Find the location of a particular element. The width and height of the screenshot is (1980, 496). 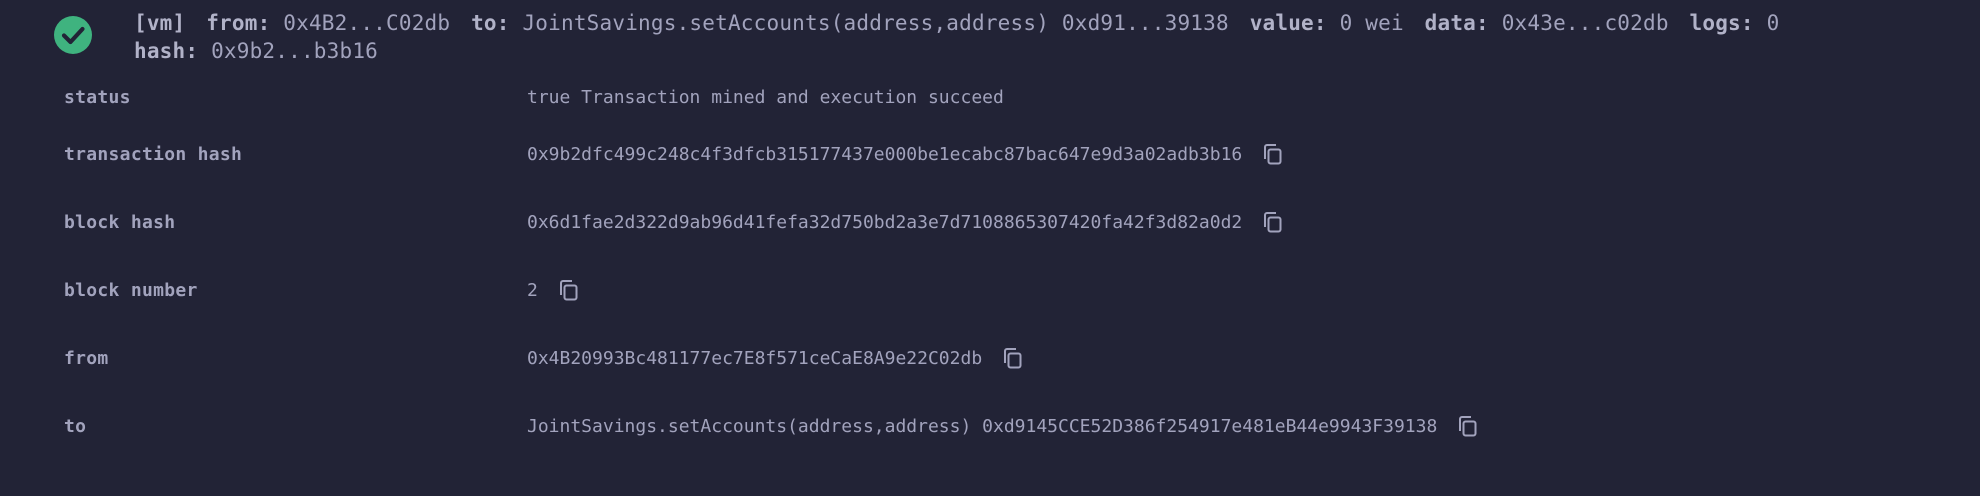

env-tag: [vm] is located at coordinates (160, 23).